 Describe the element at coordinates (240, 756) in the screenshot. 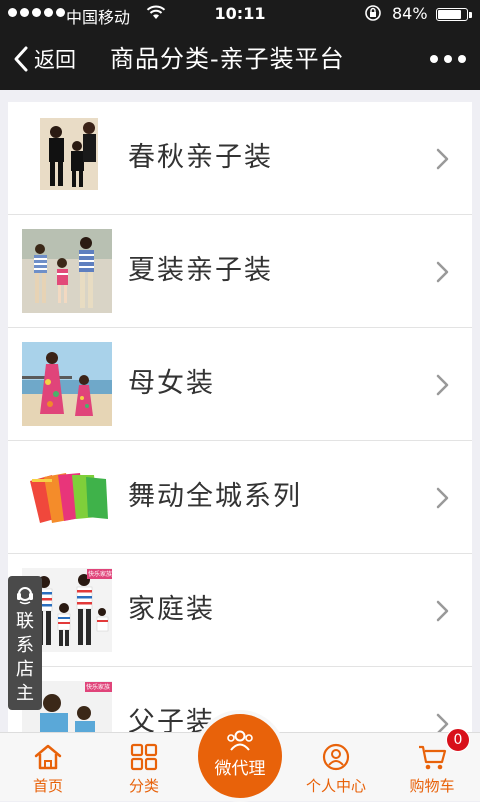

I see `agent-button: 微代理` at that location.